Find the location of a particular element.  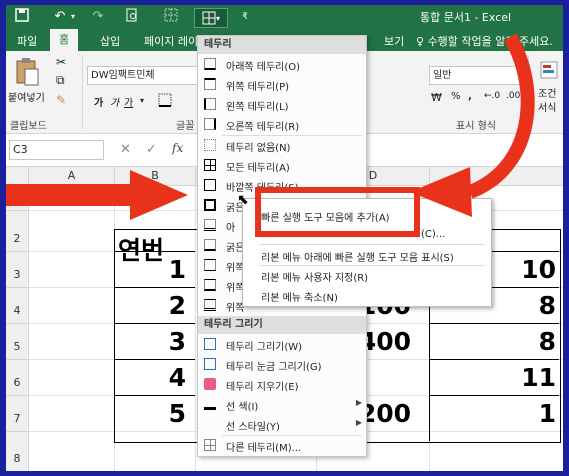

save-icon is located at coordinates (22, 17).